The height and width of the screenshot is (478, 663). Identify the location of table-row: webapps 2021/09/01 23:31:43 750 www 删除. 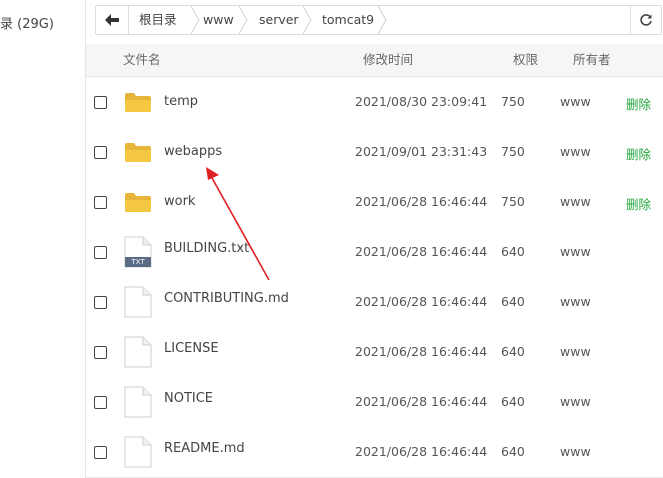
(374, 152).